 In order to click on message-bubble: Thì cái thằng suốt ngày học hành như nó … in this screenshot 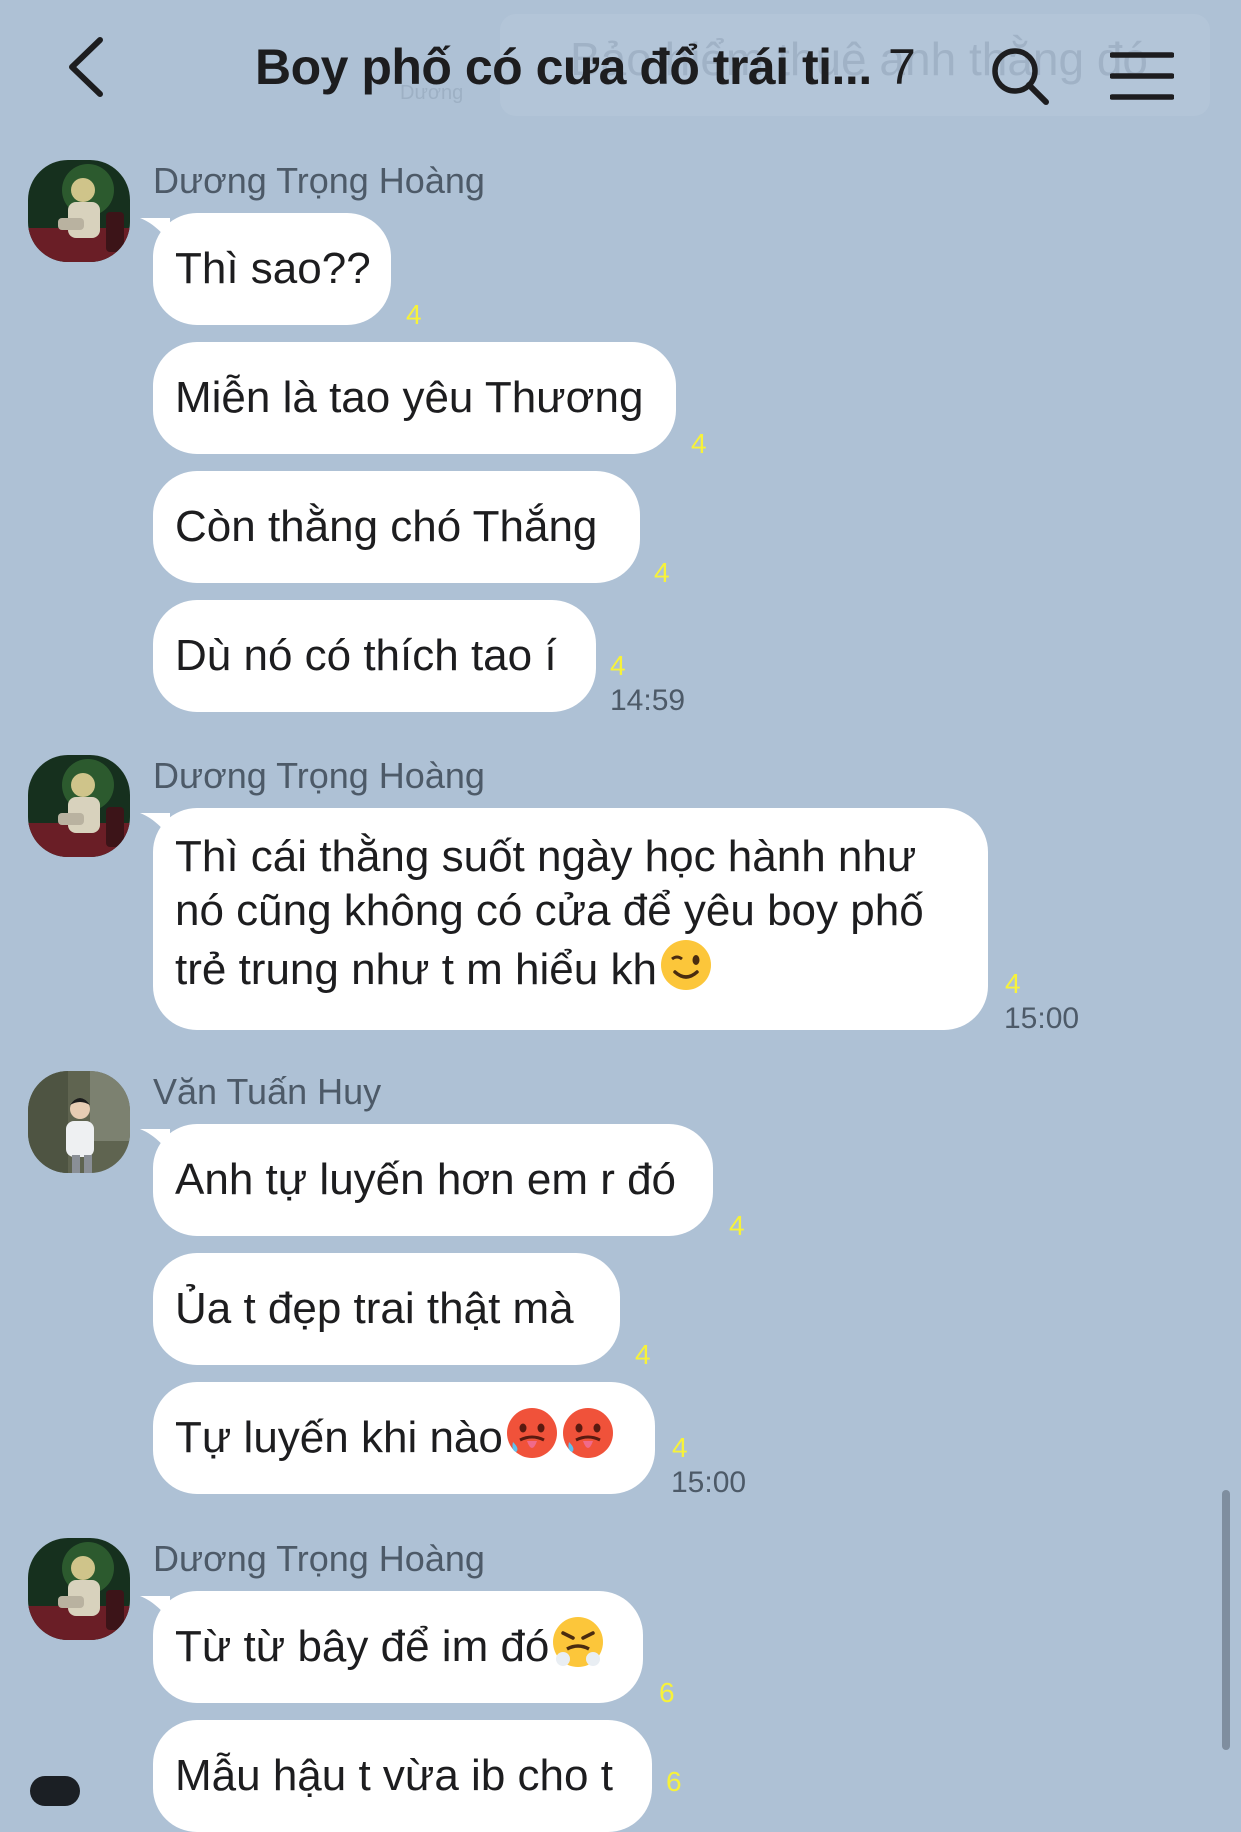, I will do `click(570, 919)`.